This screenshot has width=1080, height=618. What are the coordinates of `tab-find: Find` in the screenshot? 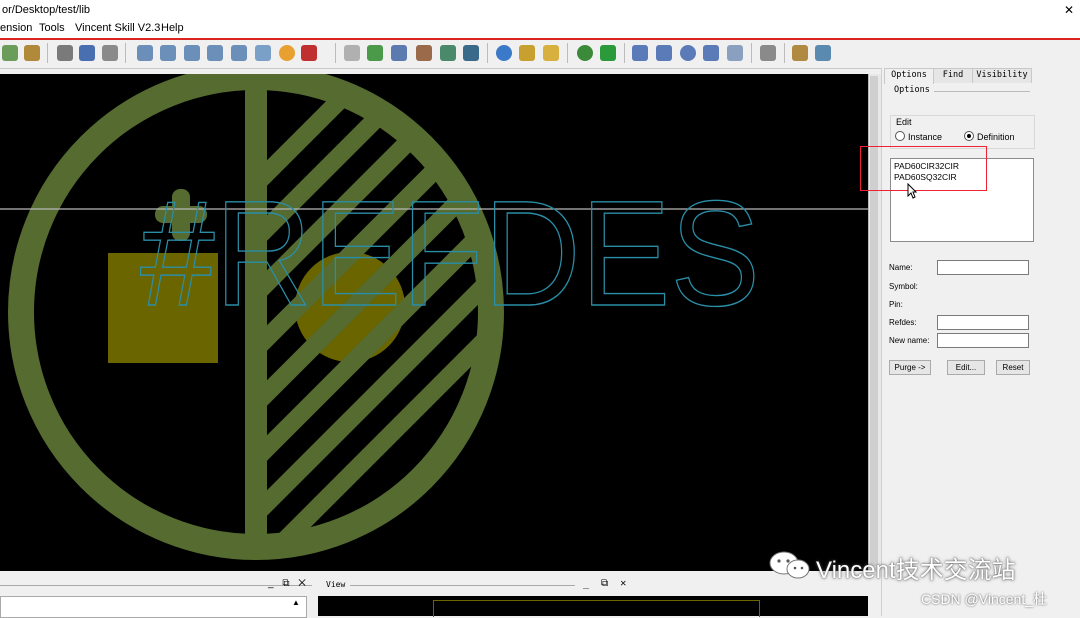 It's located at (953, 75).